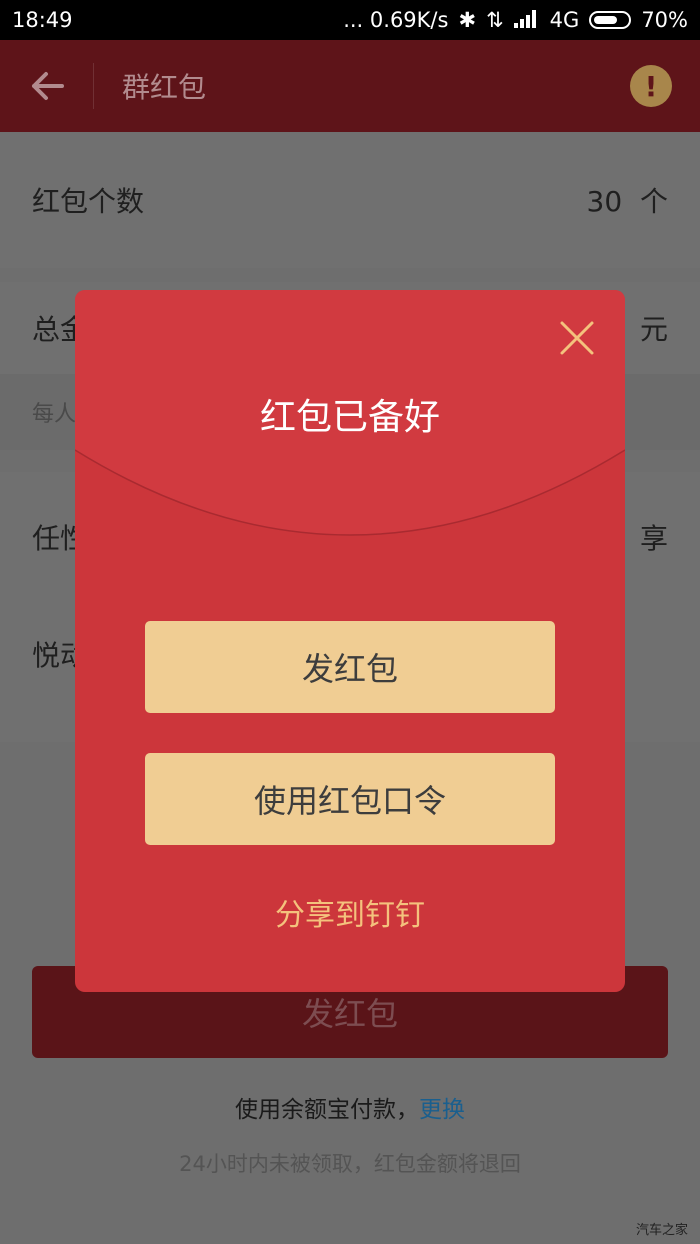 The height and width of the screenshot is (1244, 700). What do you see at coordinates (164, 87) in the screenshot?
I see `page-title: 群红包` at bounding box center [164, 87].